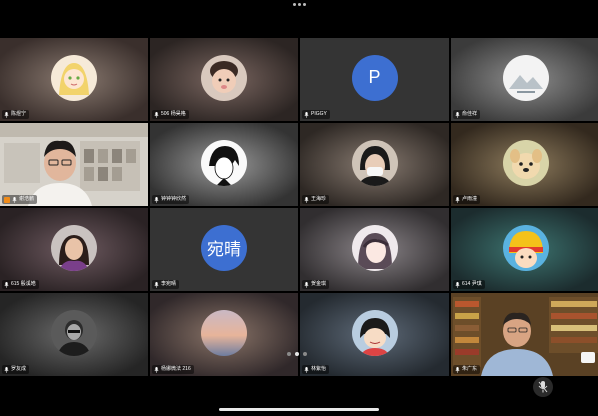 The width and height of the screenshot is (598, 416). I want to click on participant-tile: 506 杨昊格, so click(224, 79).